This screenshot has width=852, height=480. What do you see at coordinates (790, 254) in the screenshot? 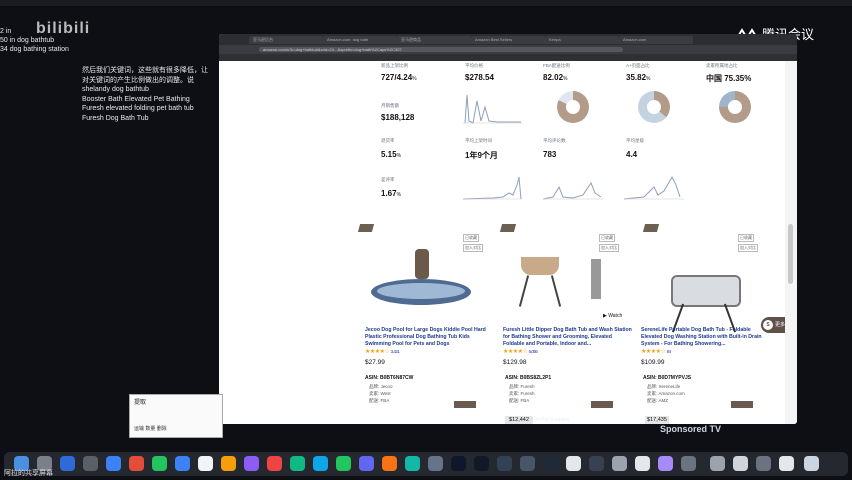
I see `scroll-thumb` at bounding box center [790, 254].